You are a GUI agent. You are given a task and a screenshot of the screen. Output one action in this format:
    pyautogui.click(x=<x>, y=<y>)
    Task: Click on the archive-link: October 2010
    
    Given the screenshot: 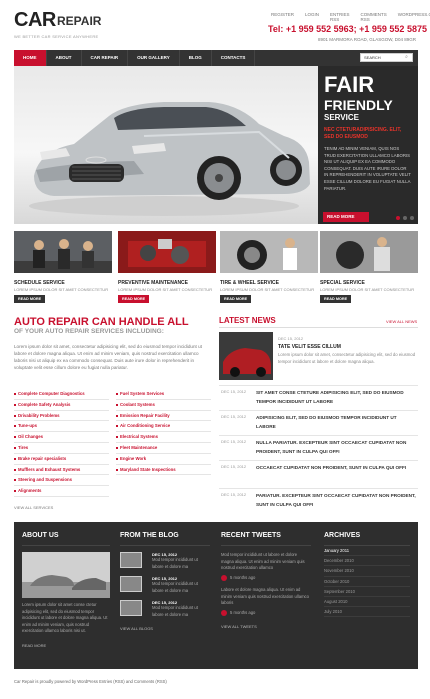 What is the action you would take?
    pyautogui.click(x=367, y=582)
    